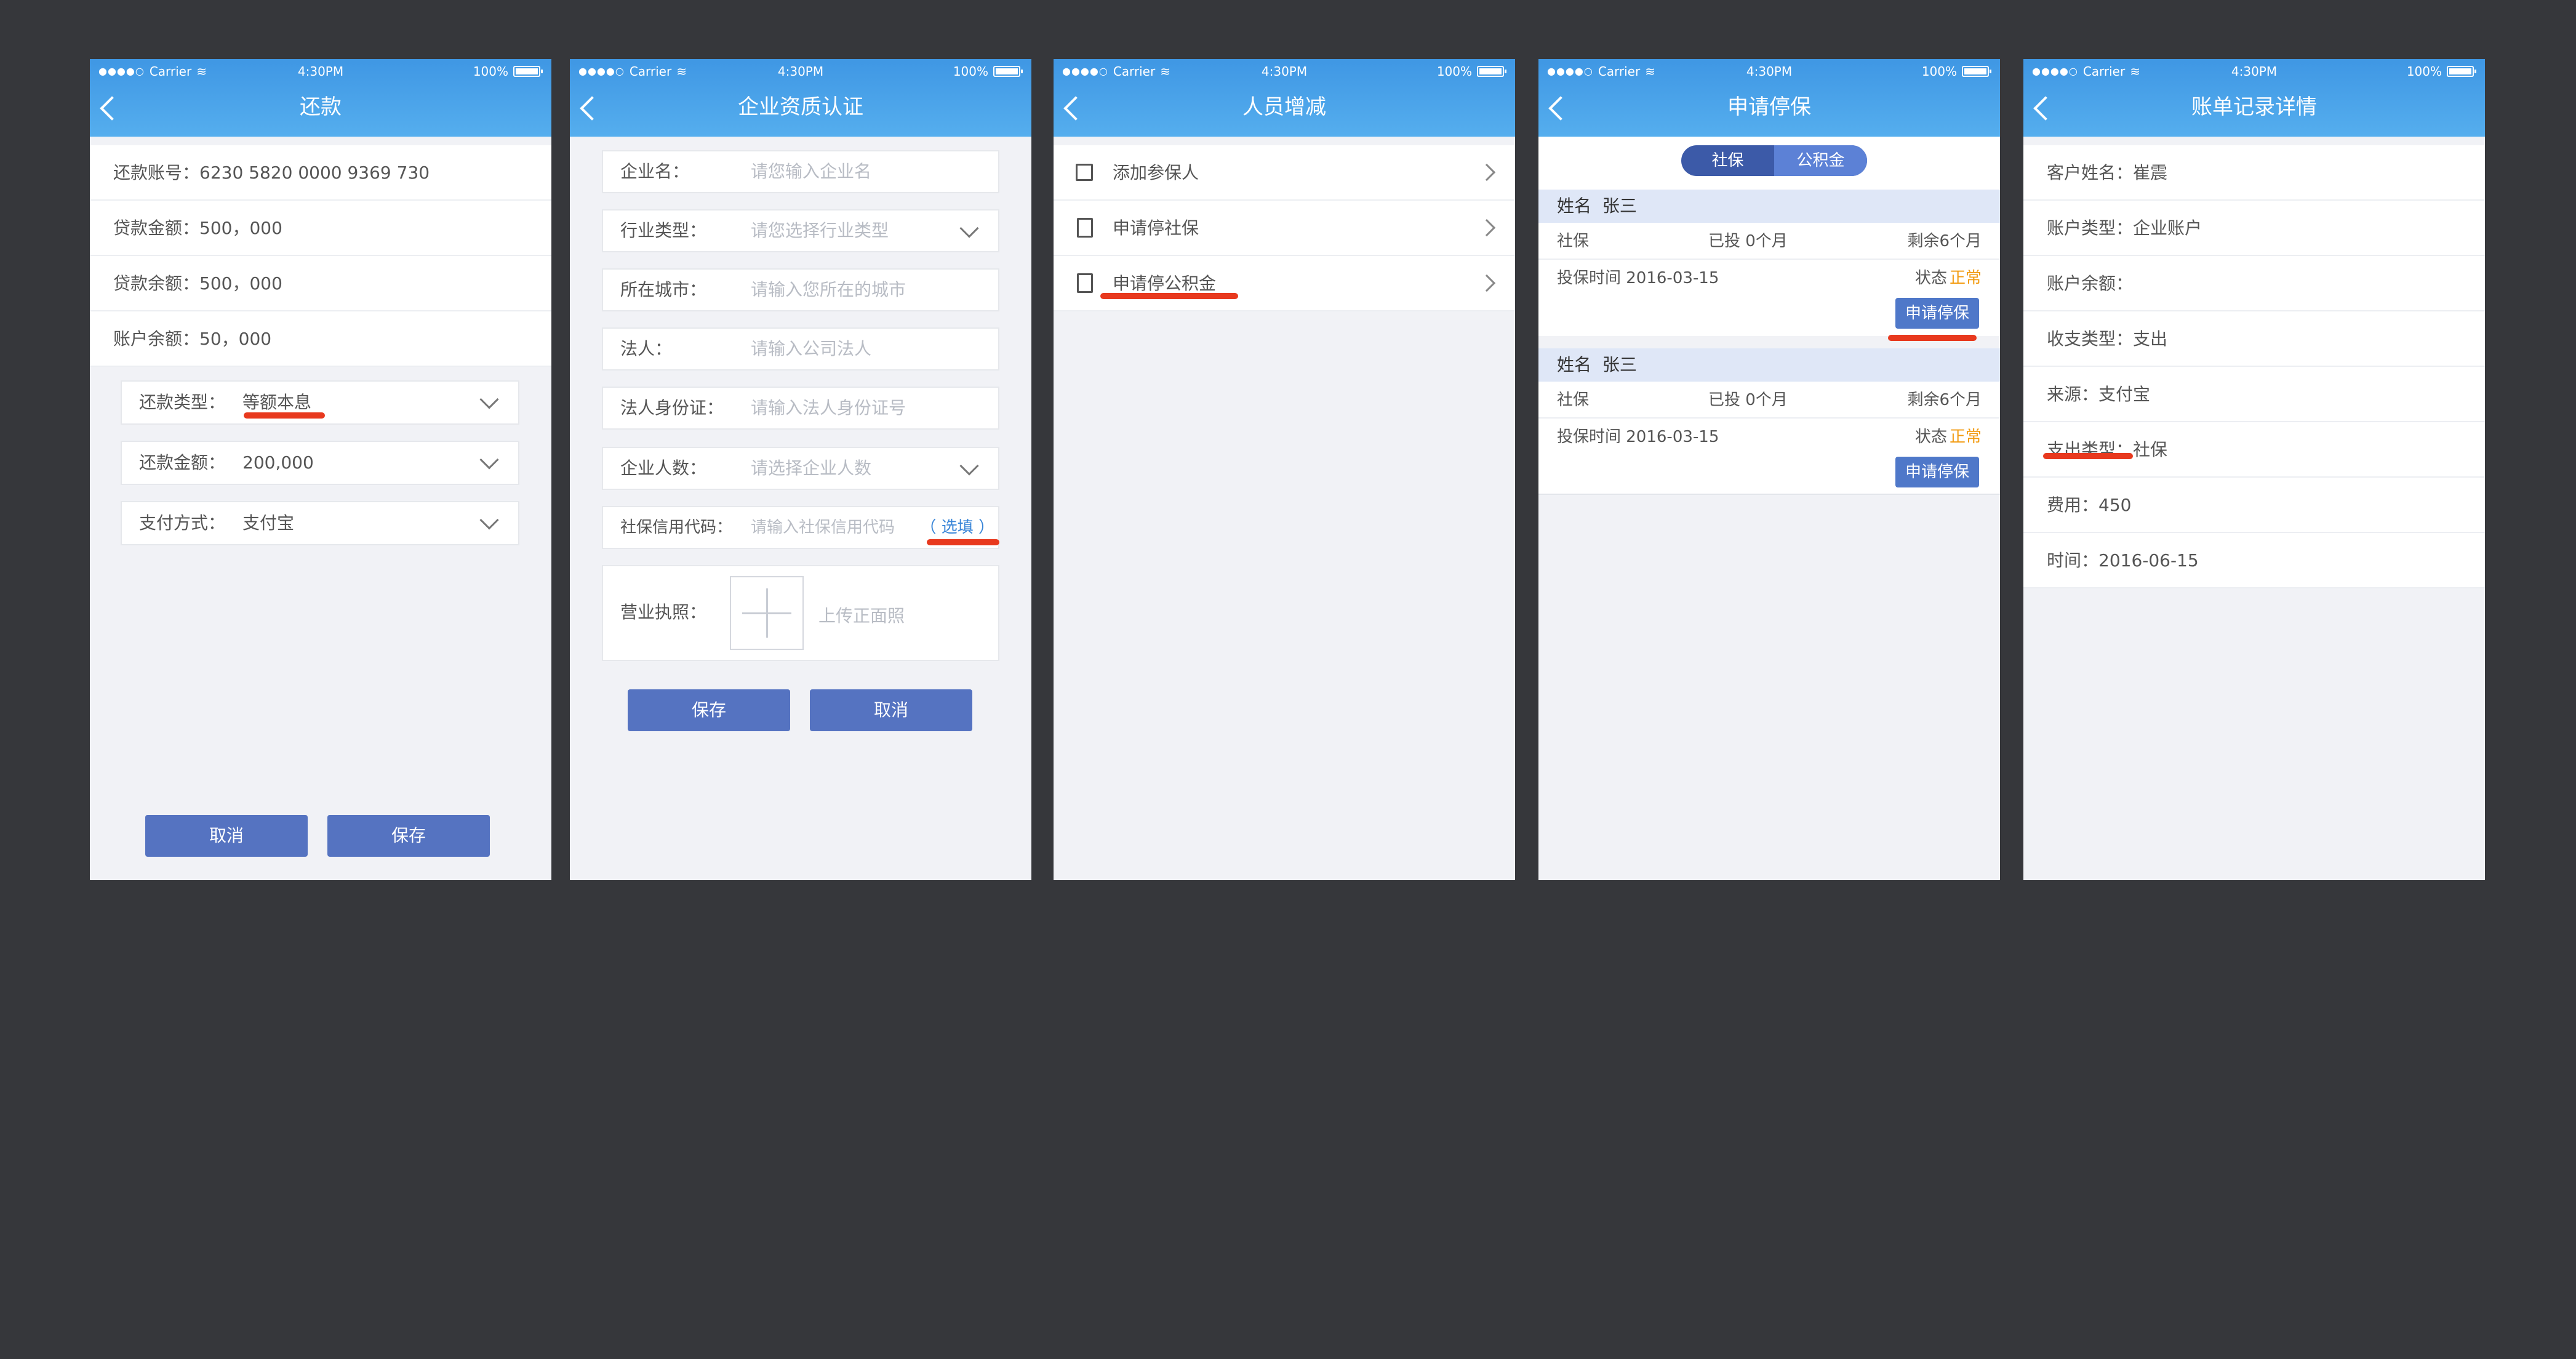 This screenshot has height=1359, width=2576. What do you see at coordinates (320, 173) in the screenshot?
I see `info-row: 还款账号：6230 5820 0000 9369 730` at bounding box center [320, 173].